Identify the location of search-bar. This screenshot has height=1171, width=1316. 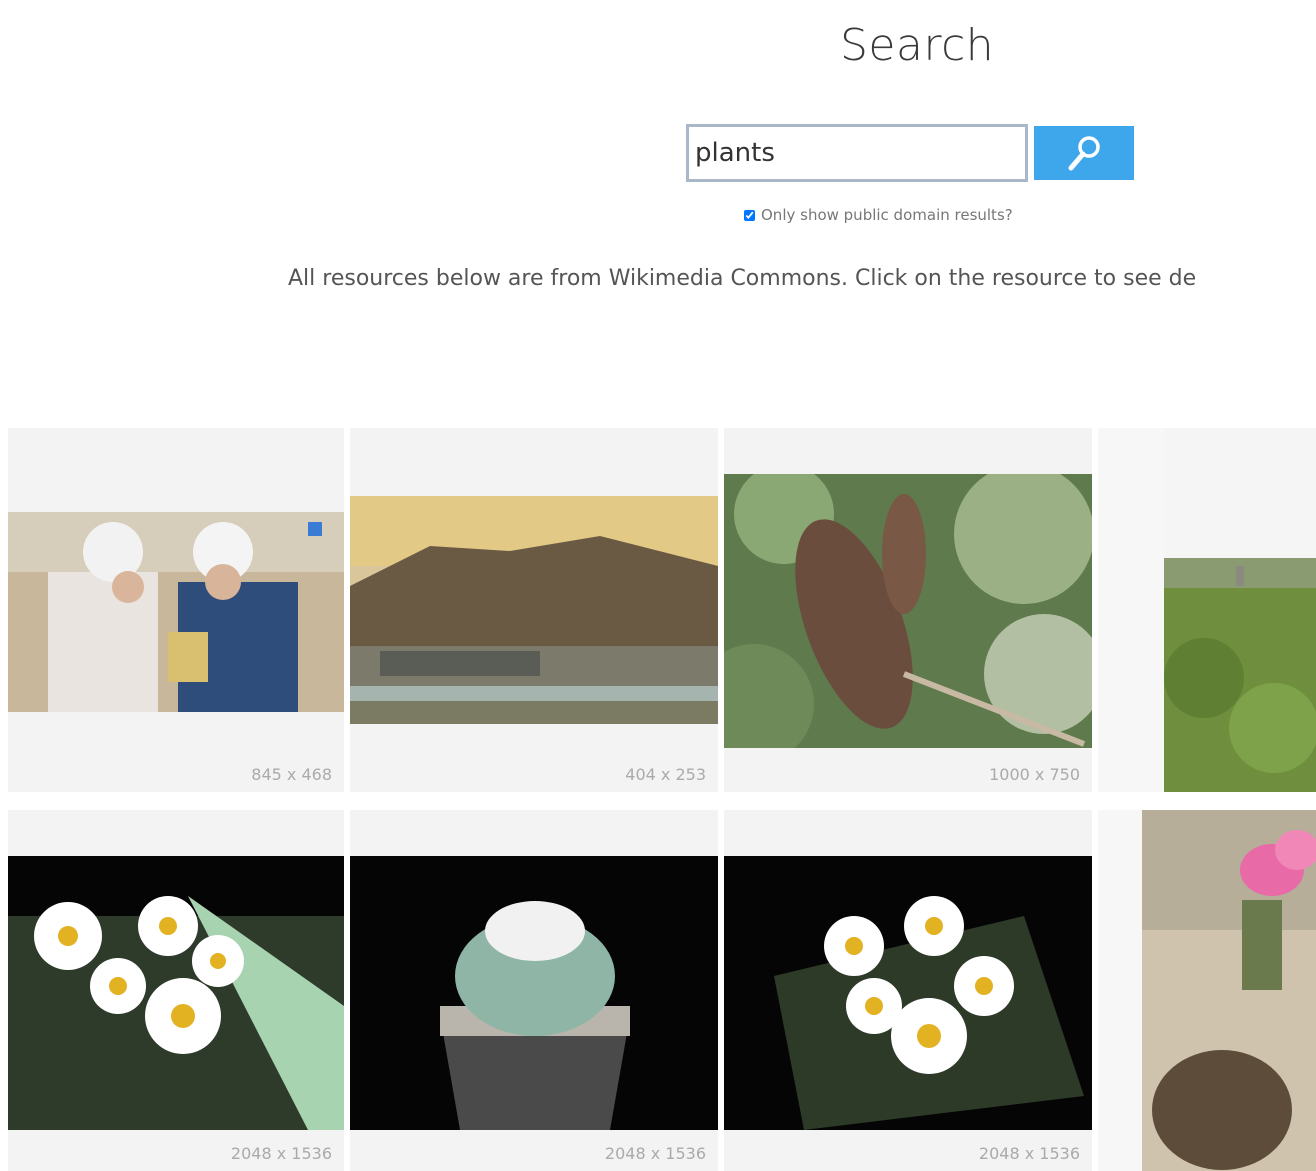
(910, 153).